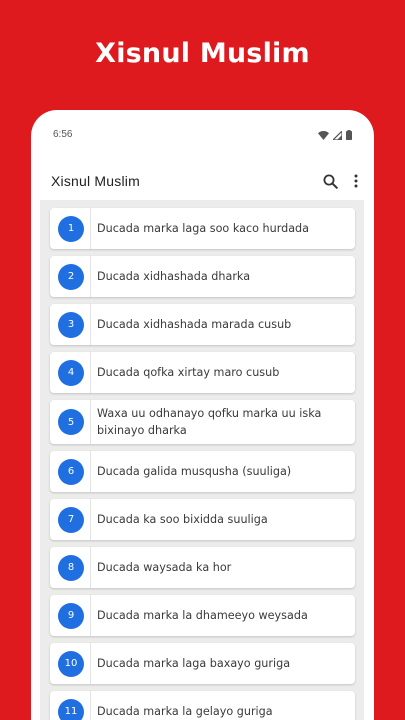 The width and height of the screenshot is (405, 720). Describe the element at coordinates (71, 276) in the screenshot. I see `item-number-badge: 2` at that location.